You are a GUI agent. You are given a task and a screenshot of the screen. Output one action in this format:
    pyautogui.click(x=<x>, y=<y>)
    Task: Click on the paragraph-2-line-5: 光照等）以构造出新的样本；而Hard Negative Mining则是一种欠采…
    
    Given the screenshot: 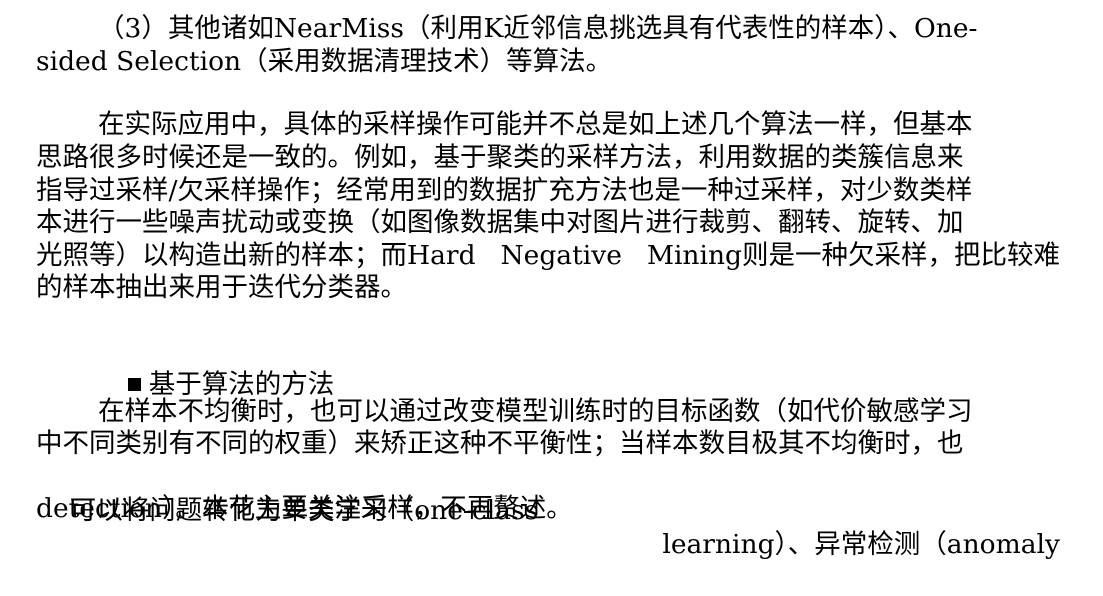 What is the action you would take?
    pyautogui.click(x=548, y=256)
    